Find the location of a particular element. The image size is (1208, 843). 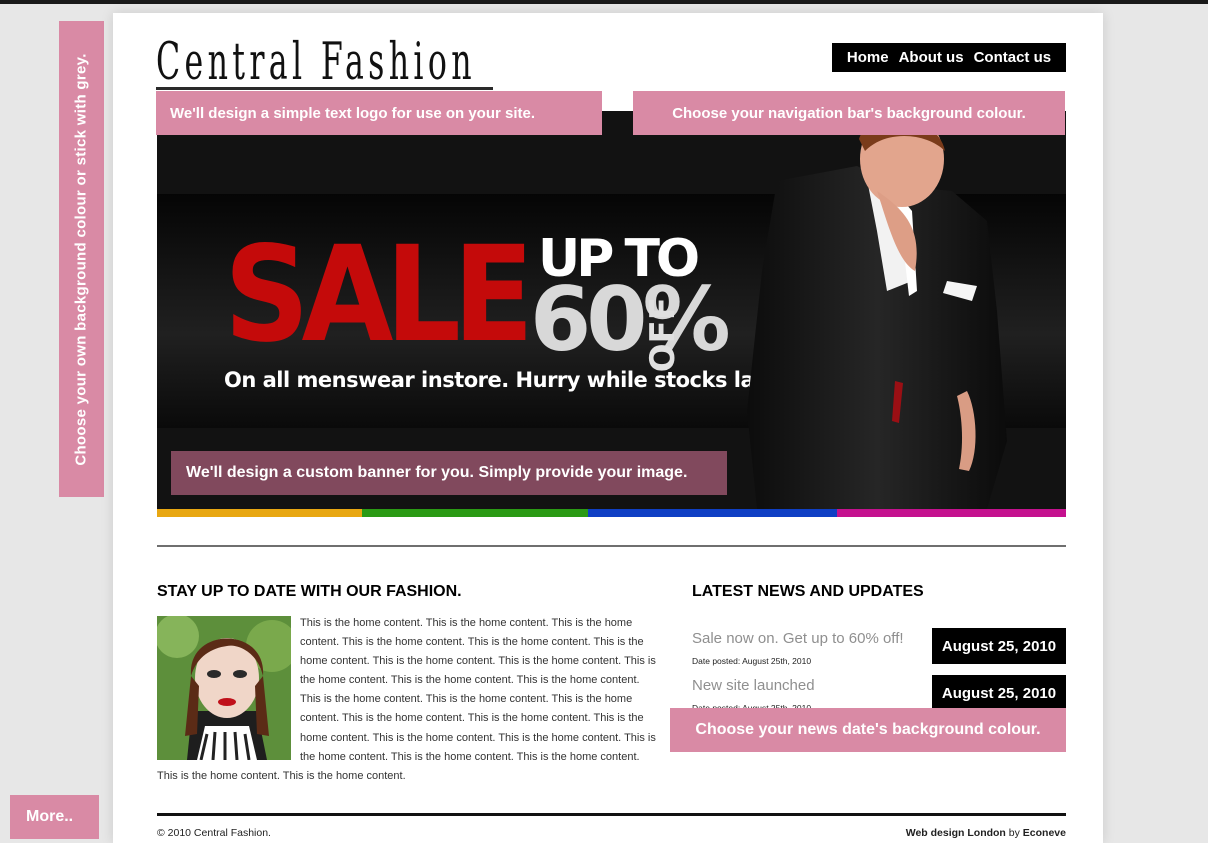

site-logo: Central Fashion is located at coordinates (316, 63).